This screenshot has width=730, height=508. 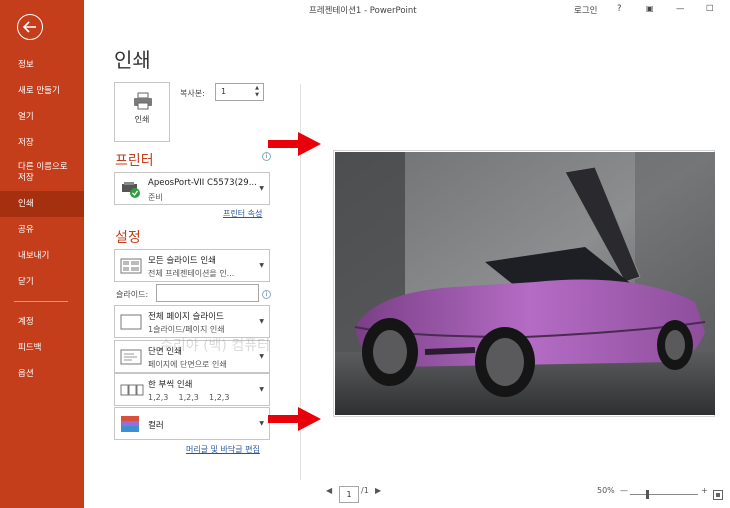 I want to click on watermark: 수리야 (백) 컴퓨터, so click(x=215, y=346).